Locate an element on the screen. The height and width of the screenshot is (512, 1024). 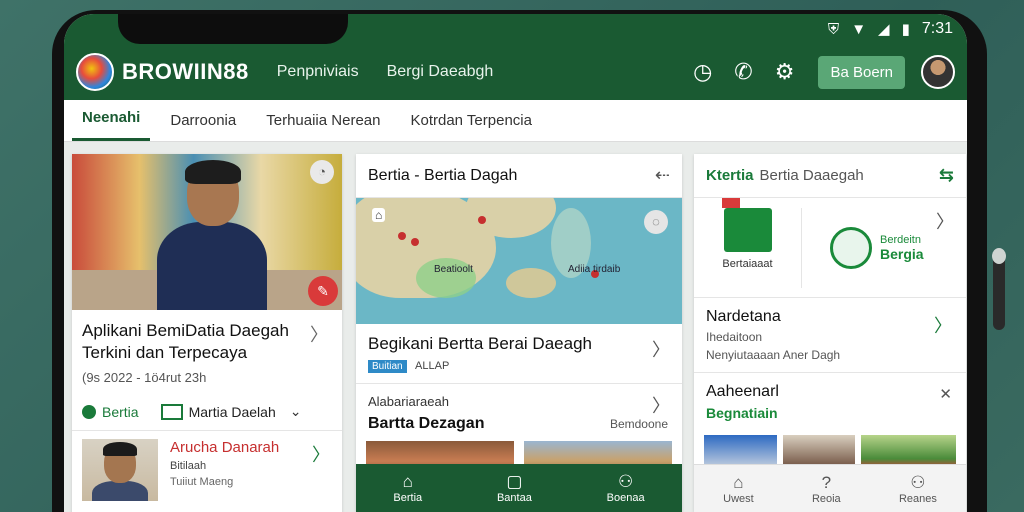
status-time: 7:31 is located at coordinates (937, 28).